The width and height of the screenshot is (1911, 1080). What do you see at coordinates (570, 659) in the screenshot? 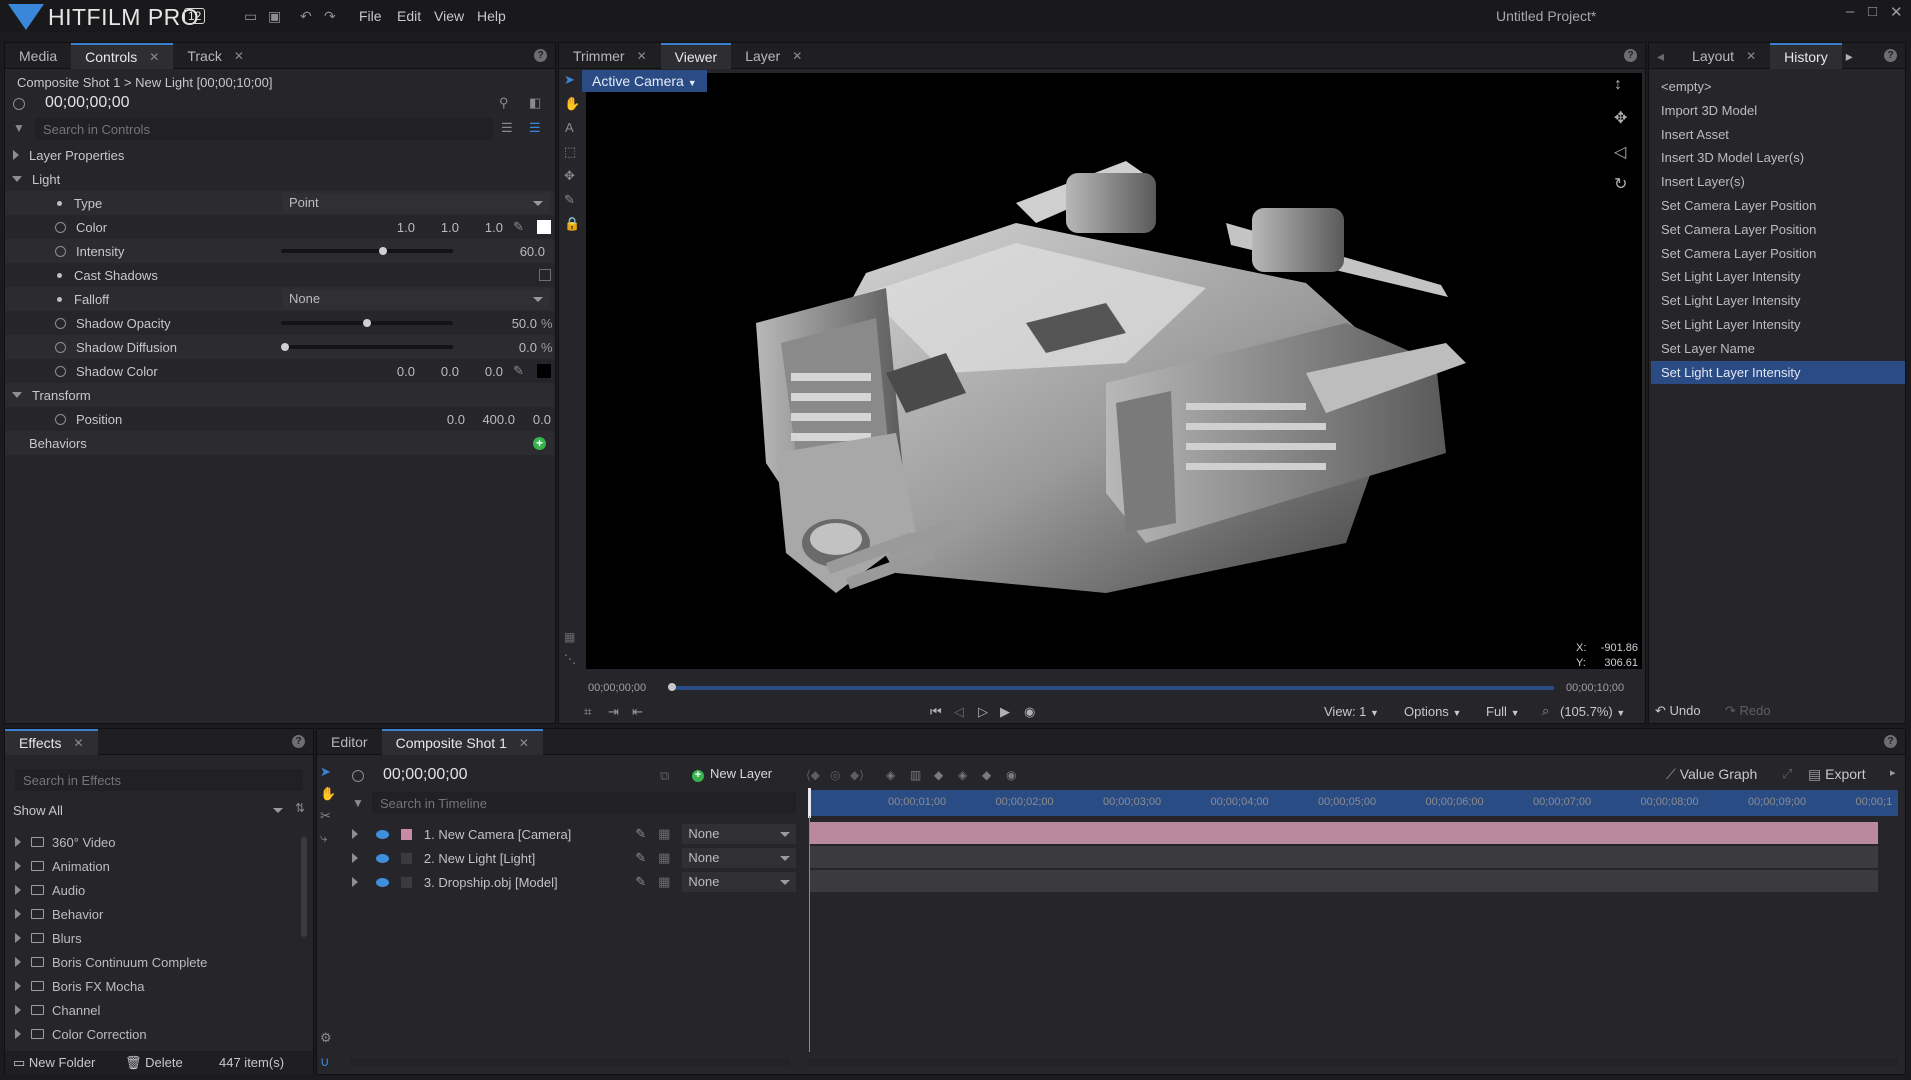
I see `motion-path-icon: ⋱` at bounding box center [570, 659].